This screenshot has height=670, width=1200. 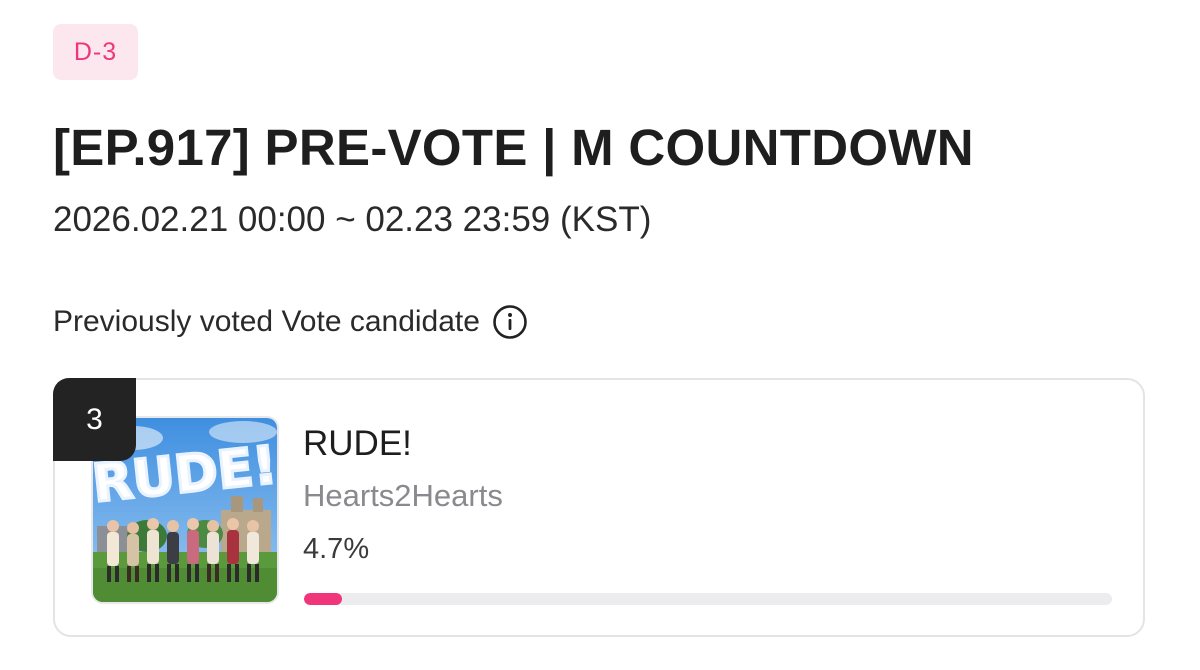 I want to click on artist-name: Hearts2Hearts, so click(x=403, y=495).